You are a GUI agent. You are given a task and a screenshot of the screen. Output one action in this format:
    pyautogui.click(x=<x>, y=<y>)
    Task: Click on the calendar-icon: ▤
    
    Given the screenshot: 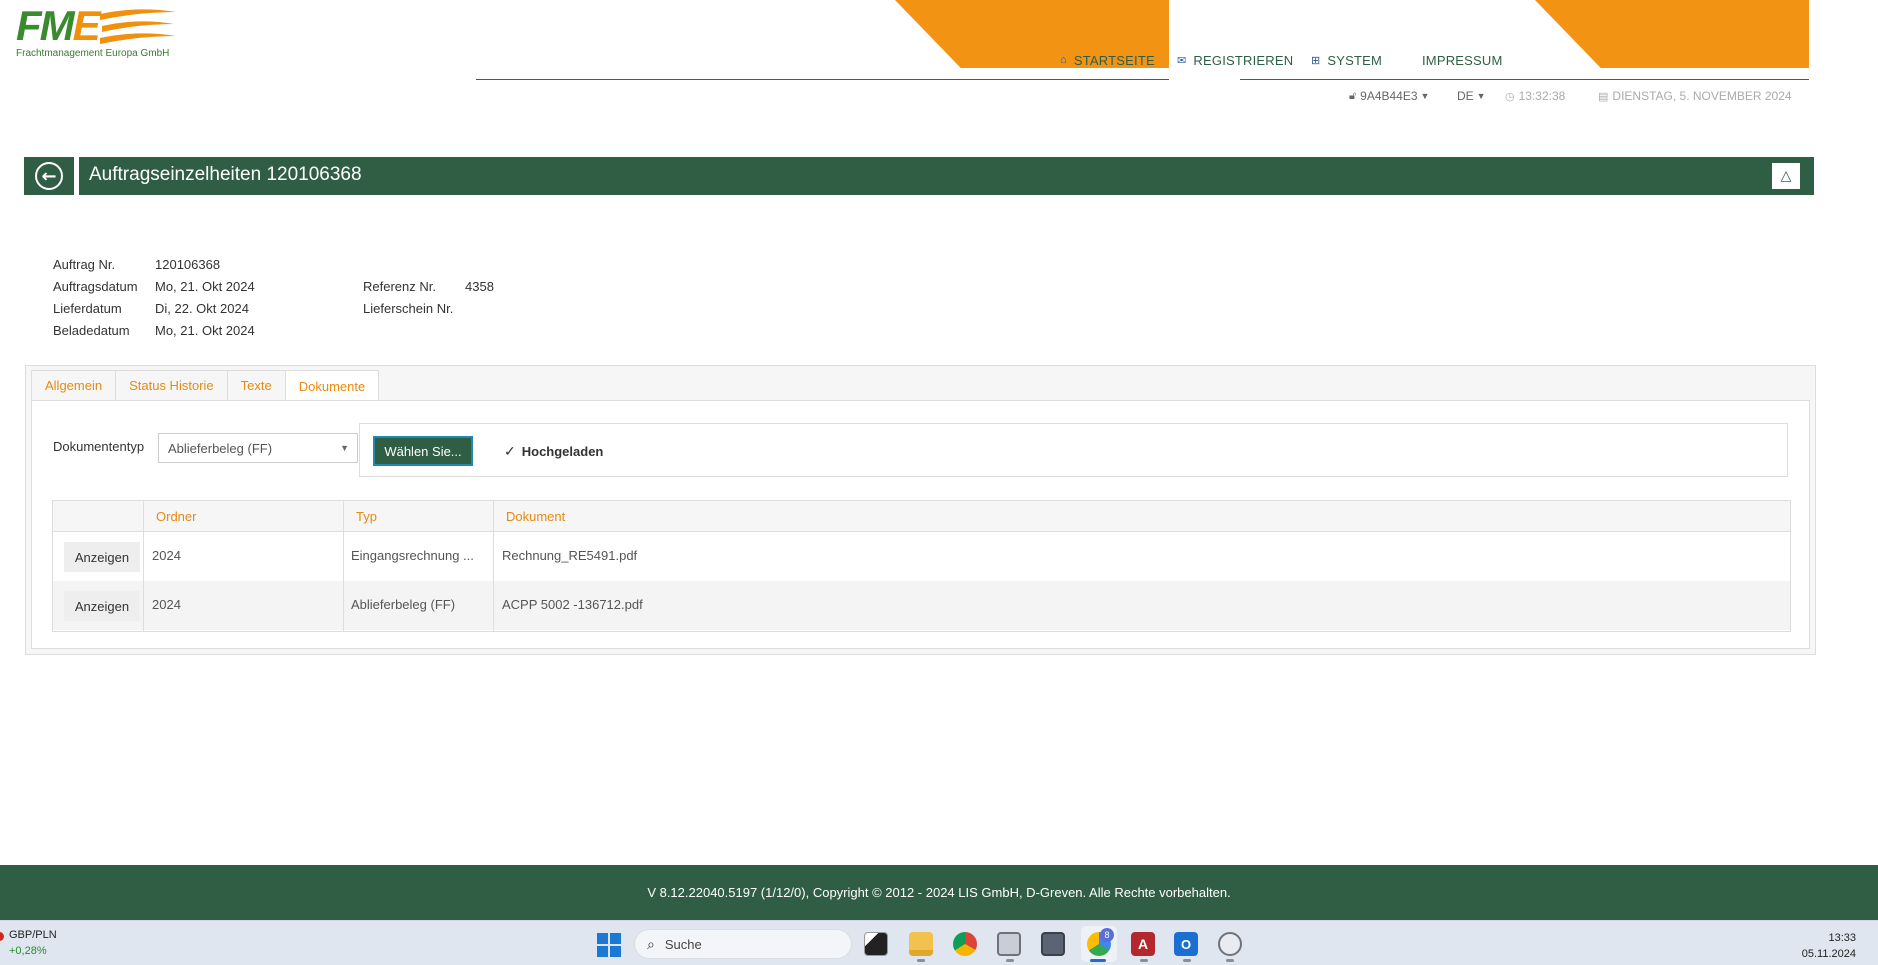 What is the action you would take?
    pyautogui.click(x=1603, y=96)
    